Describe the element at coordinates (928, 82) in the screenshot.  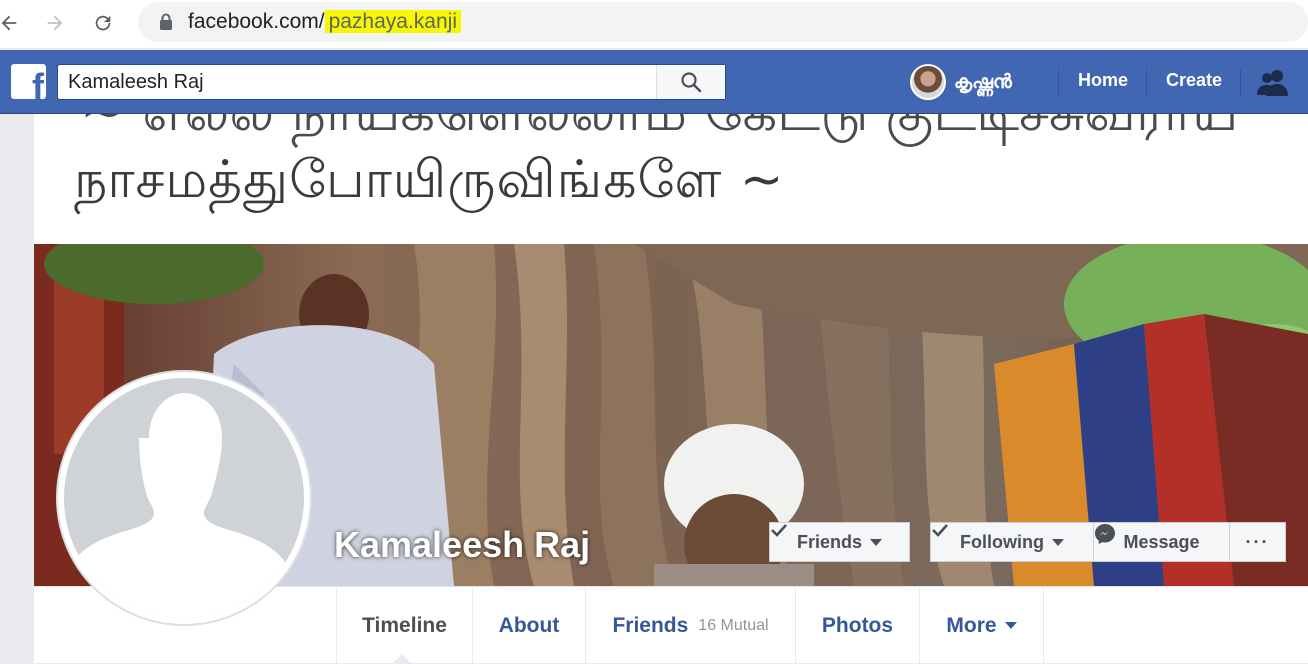
I see `avatar` at that location.